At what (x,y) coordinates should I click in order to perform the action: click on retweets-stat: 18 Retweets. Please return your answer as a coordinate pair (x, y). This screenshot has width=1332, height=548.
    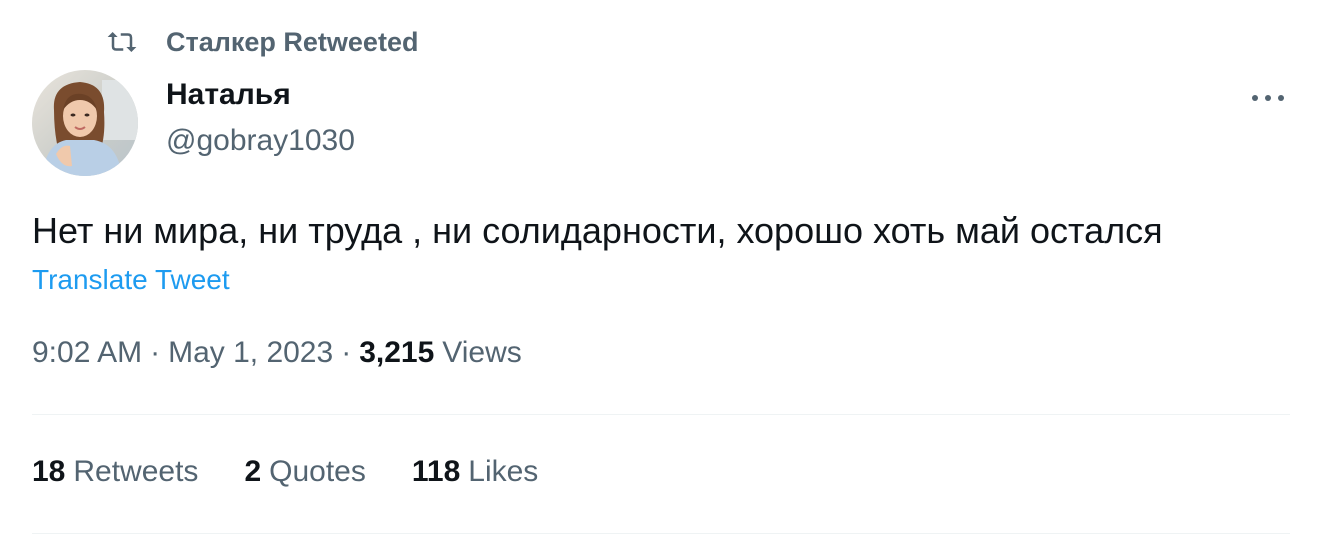
    Looking at the image, I should click on (115, 472).